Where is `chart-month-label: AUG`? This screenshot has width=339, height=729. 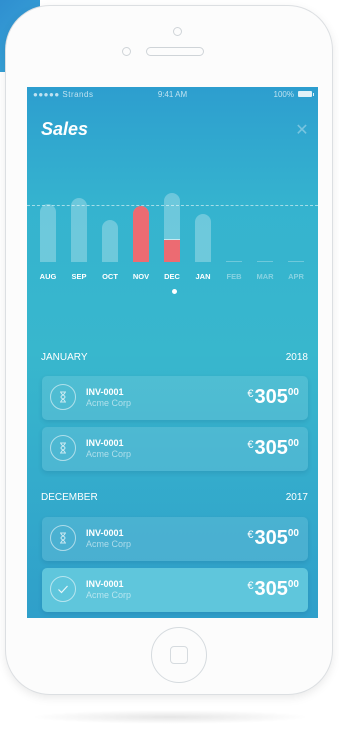
chart-month-label: AUG is located at coordinates (48, 276).